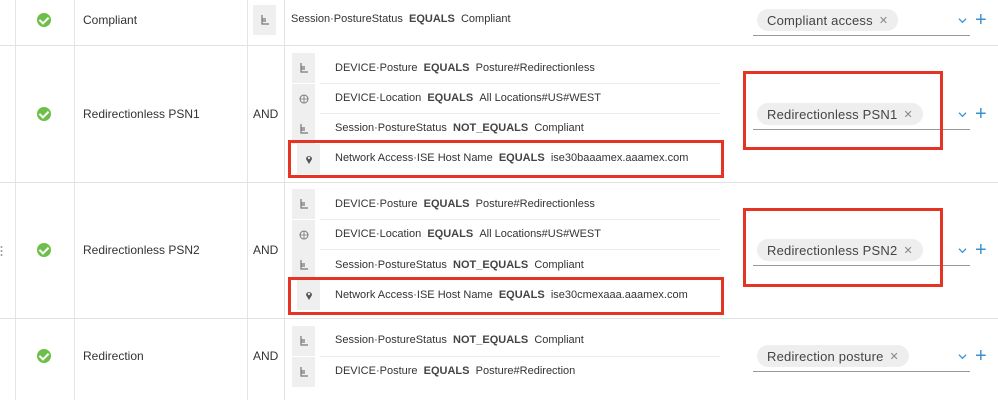 The image size is (998, 400). I want to click on rule-name: Redirection, so click(113, 356).